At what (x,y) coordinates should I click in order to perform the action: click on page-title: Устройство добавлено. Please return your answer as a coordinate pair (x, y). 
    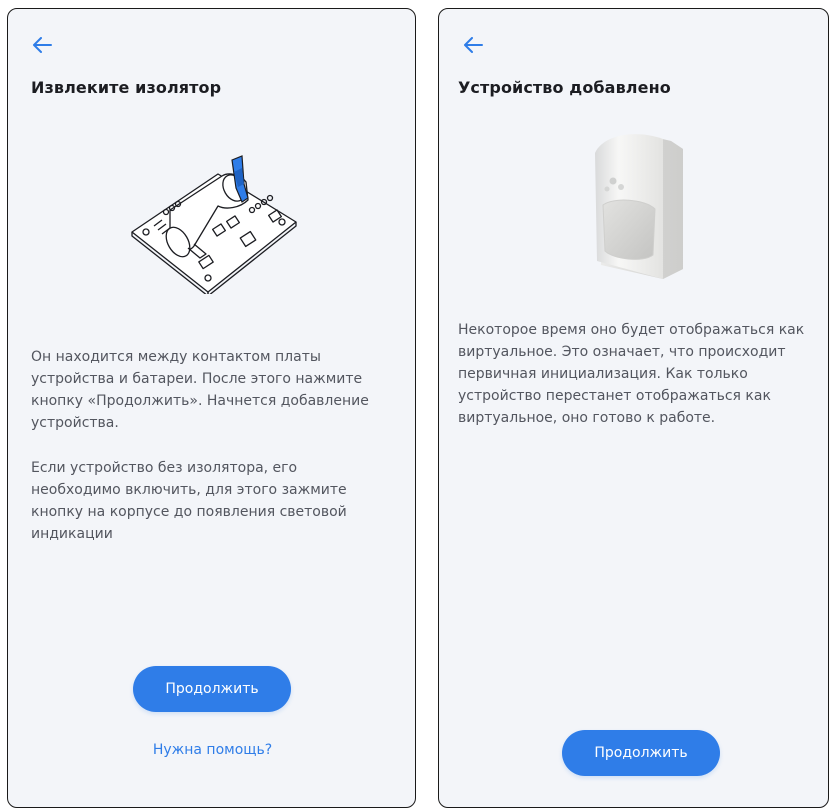
    Looking at the image, I should click on (564, 87).